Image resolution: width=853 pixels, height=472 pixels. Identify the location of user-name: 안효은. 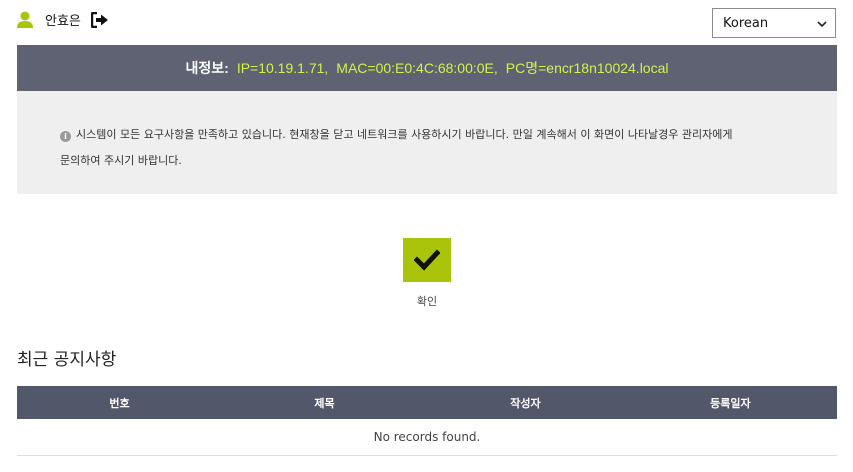
(63, 21).